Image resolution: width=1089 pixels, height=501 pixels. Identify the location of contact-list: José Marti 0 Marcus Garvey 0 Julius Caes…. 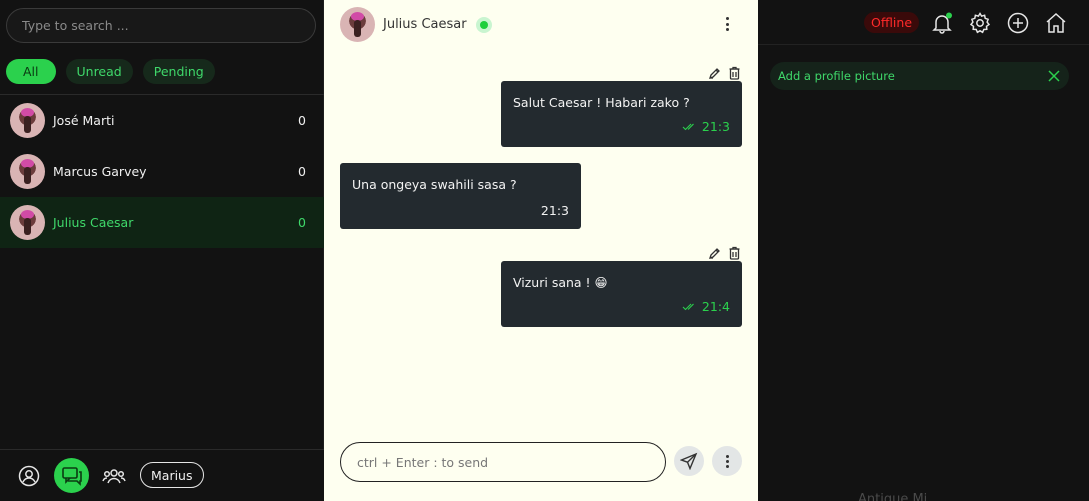
(162, 171).